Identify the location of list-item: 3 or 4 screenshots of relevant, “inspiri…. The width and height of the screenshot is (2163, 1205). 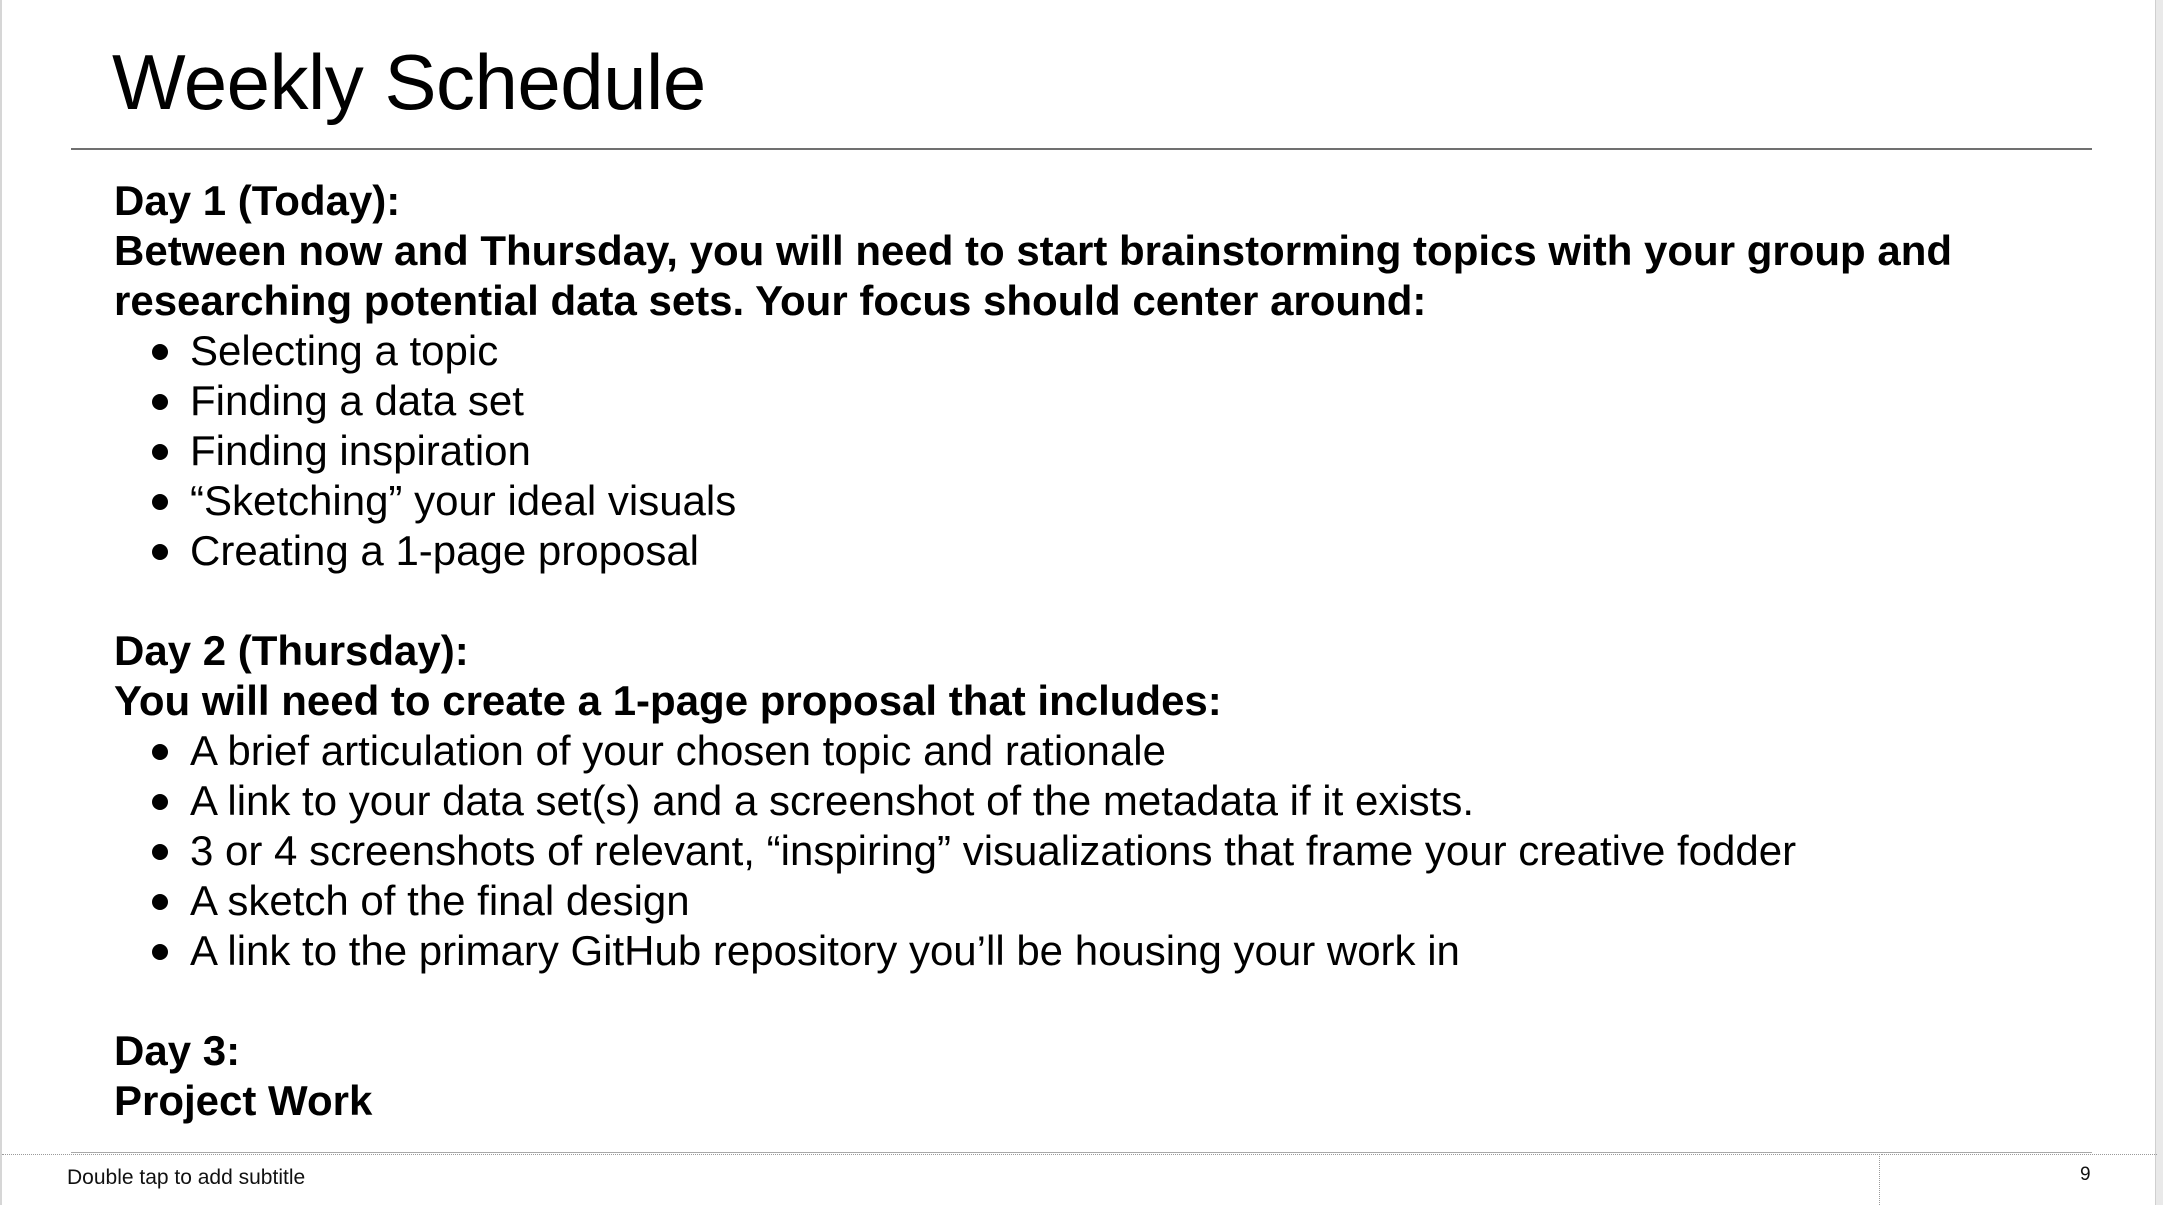
(1104, 851).